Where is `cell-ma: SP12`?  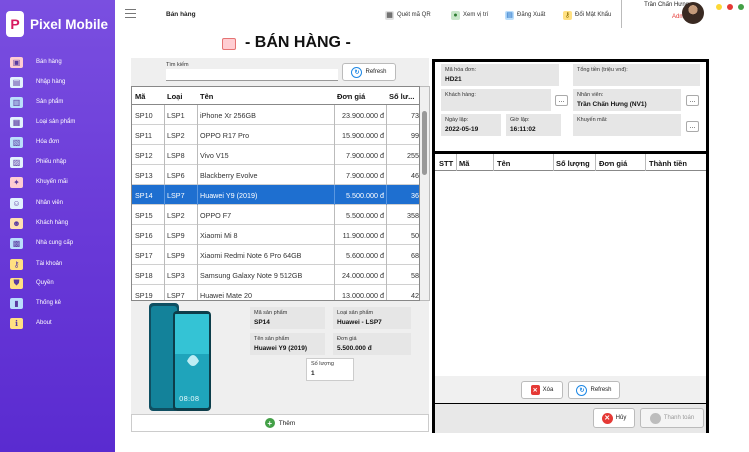 cell-ma: SP12 is located at coordinates (144, 155).